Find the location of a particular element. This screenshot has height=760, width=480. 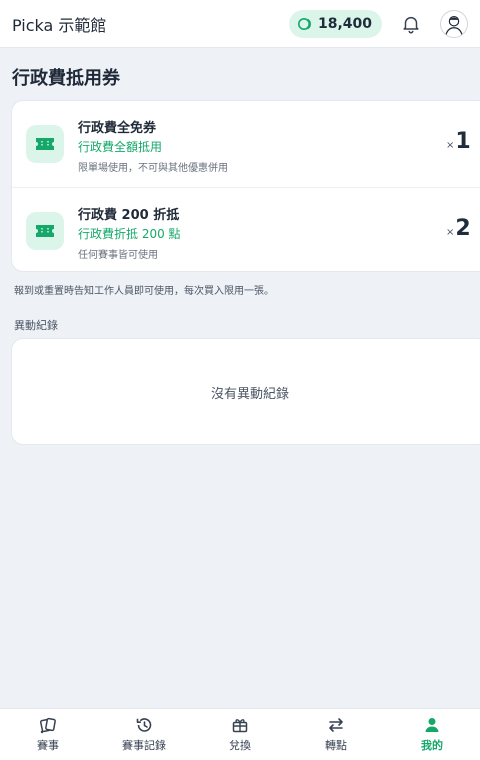

cards-icon is located at coordinates (47, 725).